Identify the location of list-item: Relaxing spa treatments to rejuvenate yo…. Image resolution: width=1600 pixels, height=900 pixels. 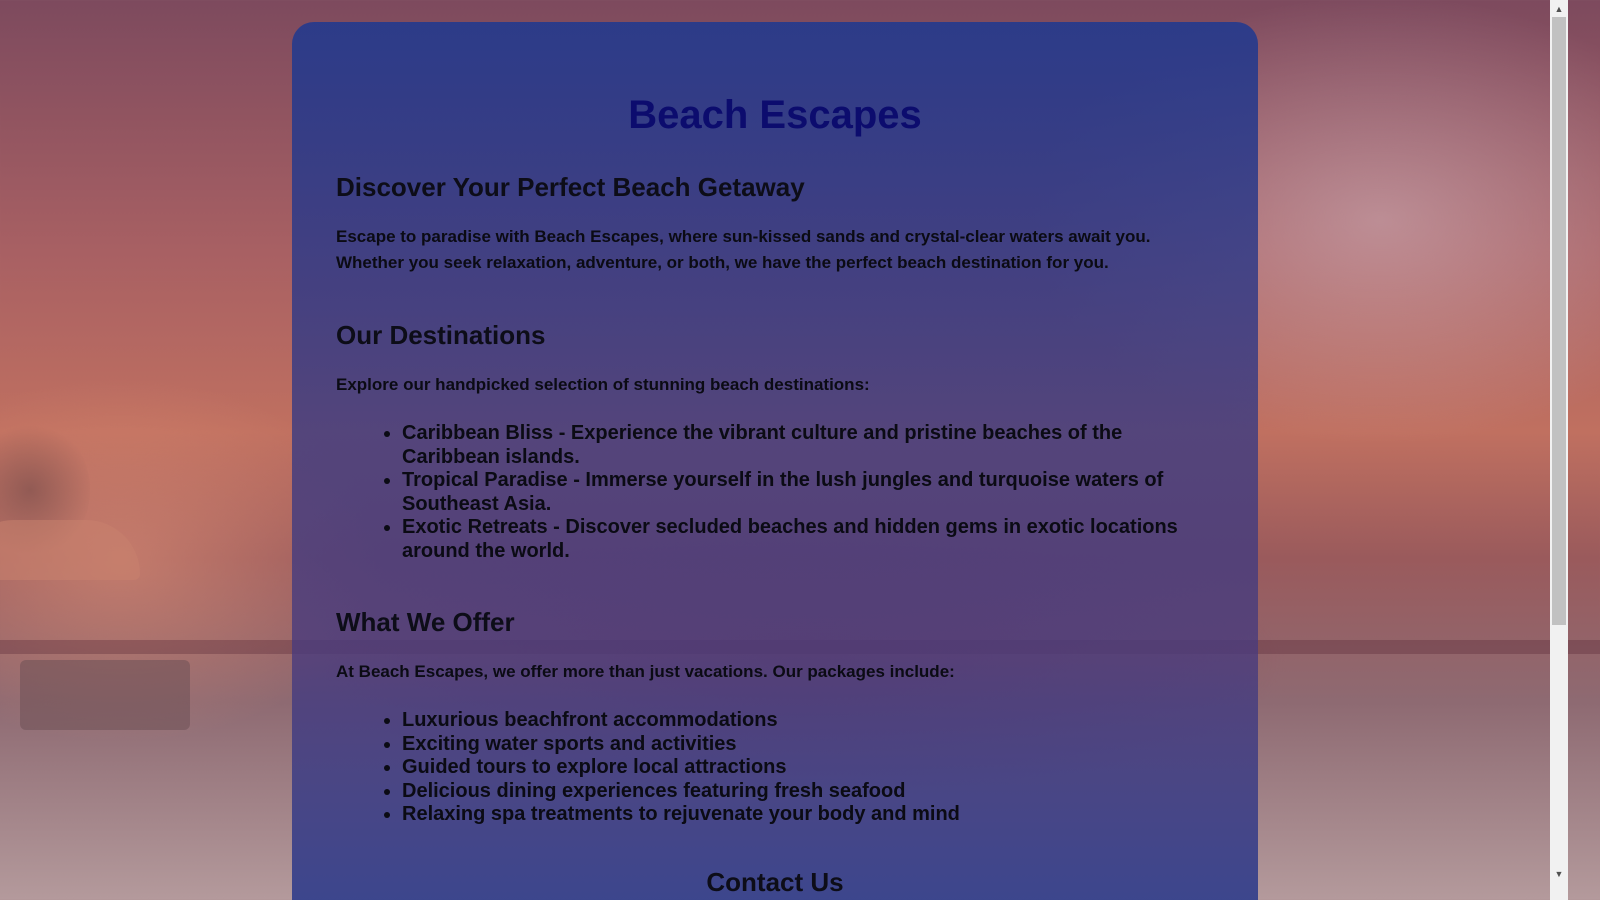
(808, 815).